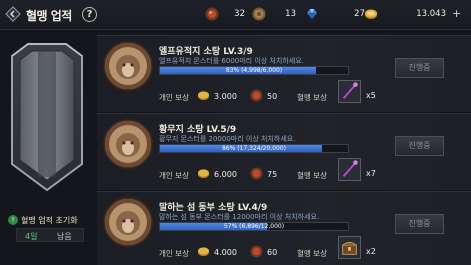 The image size is (471, 265). What do you see at coordinates (312, 14) in the screenshot?
I see `blue-gem-icon` at bounding box center [312, 14].